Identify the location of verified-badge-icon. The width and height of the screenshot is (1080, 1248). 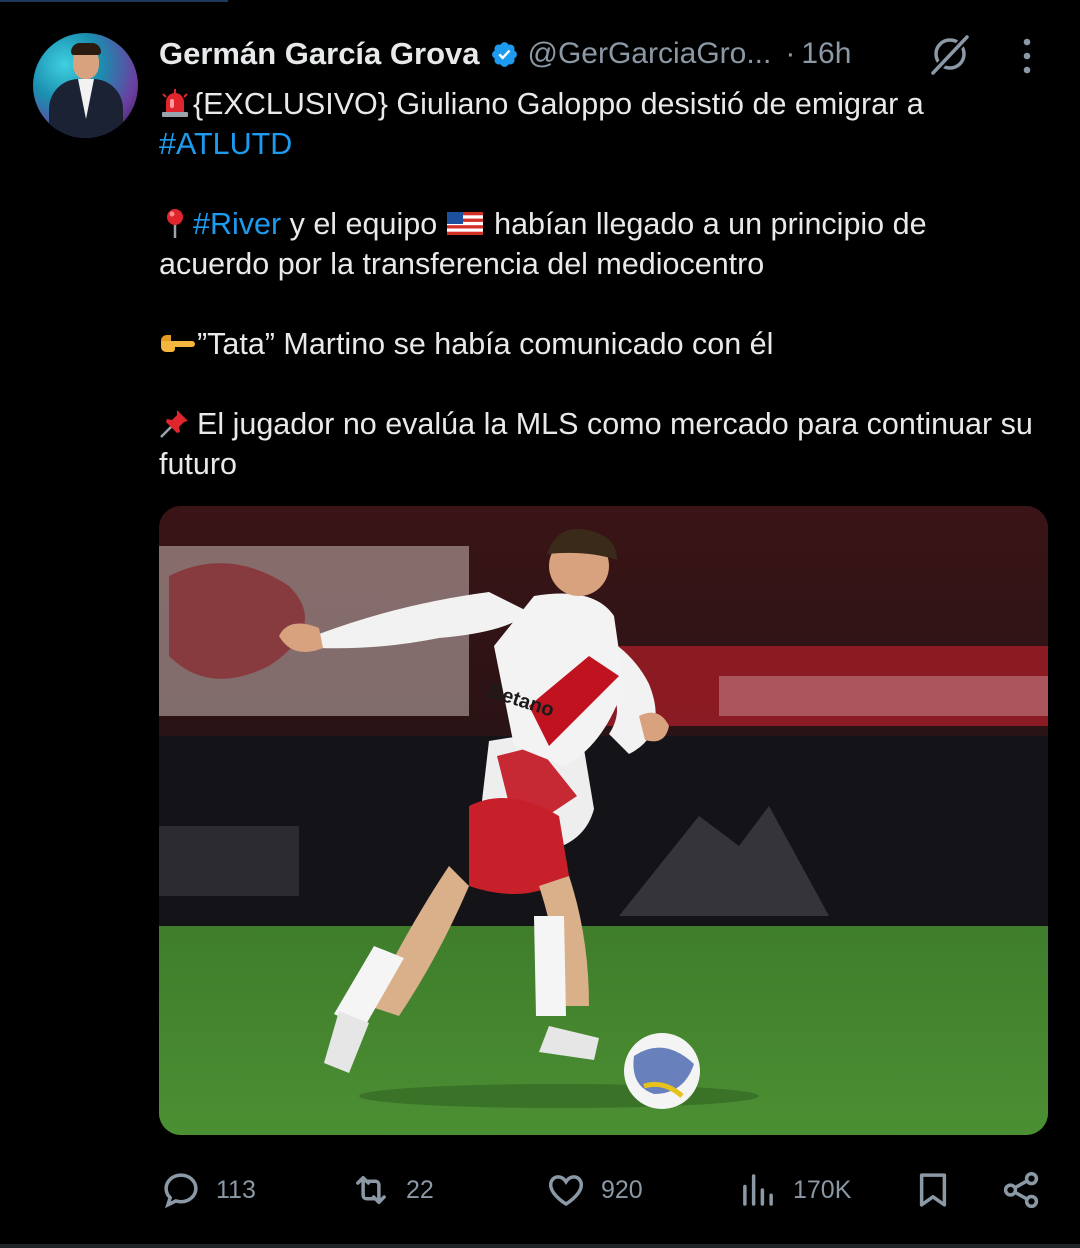
(504, 54).